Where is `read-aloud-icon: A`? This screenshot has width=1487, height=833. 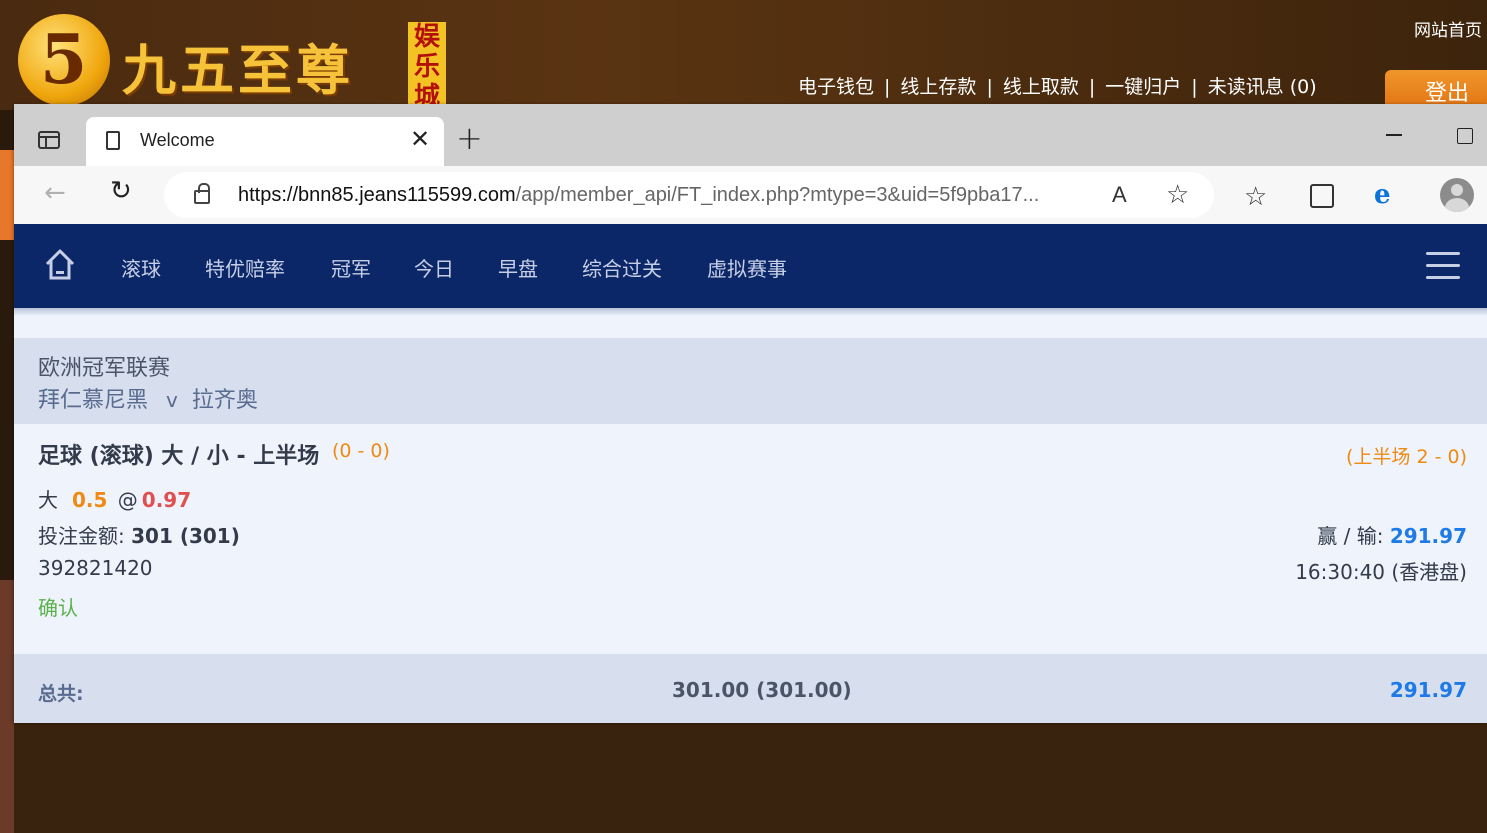
read-aloud-icon: A is located at coordinates (1119, 195).